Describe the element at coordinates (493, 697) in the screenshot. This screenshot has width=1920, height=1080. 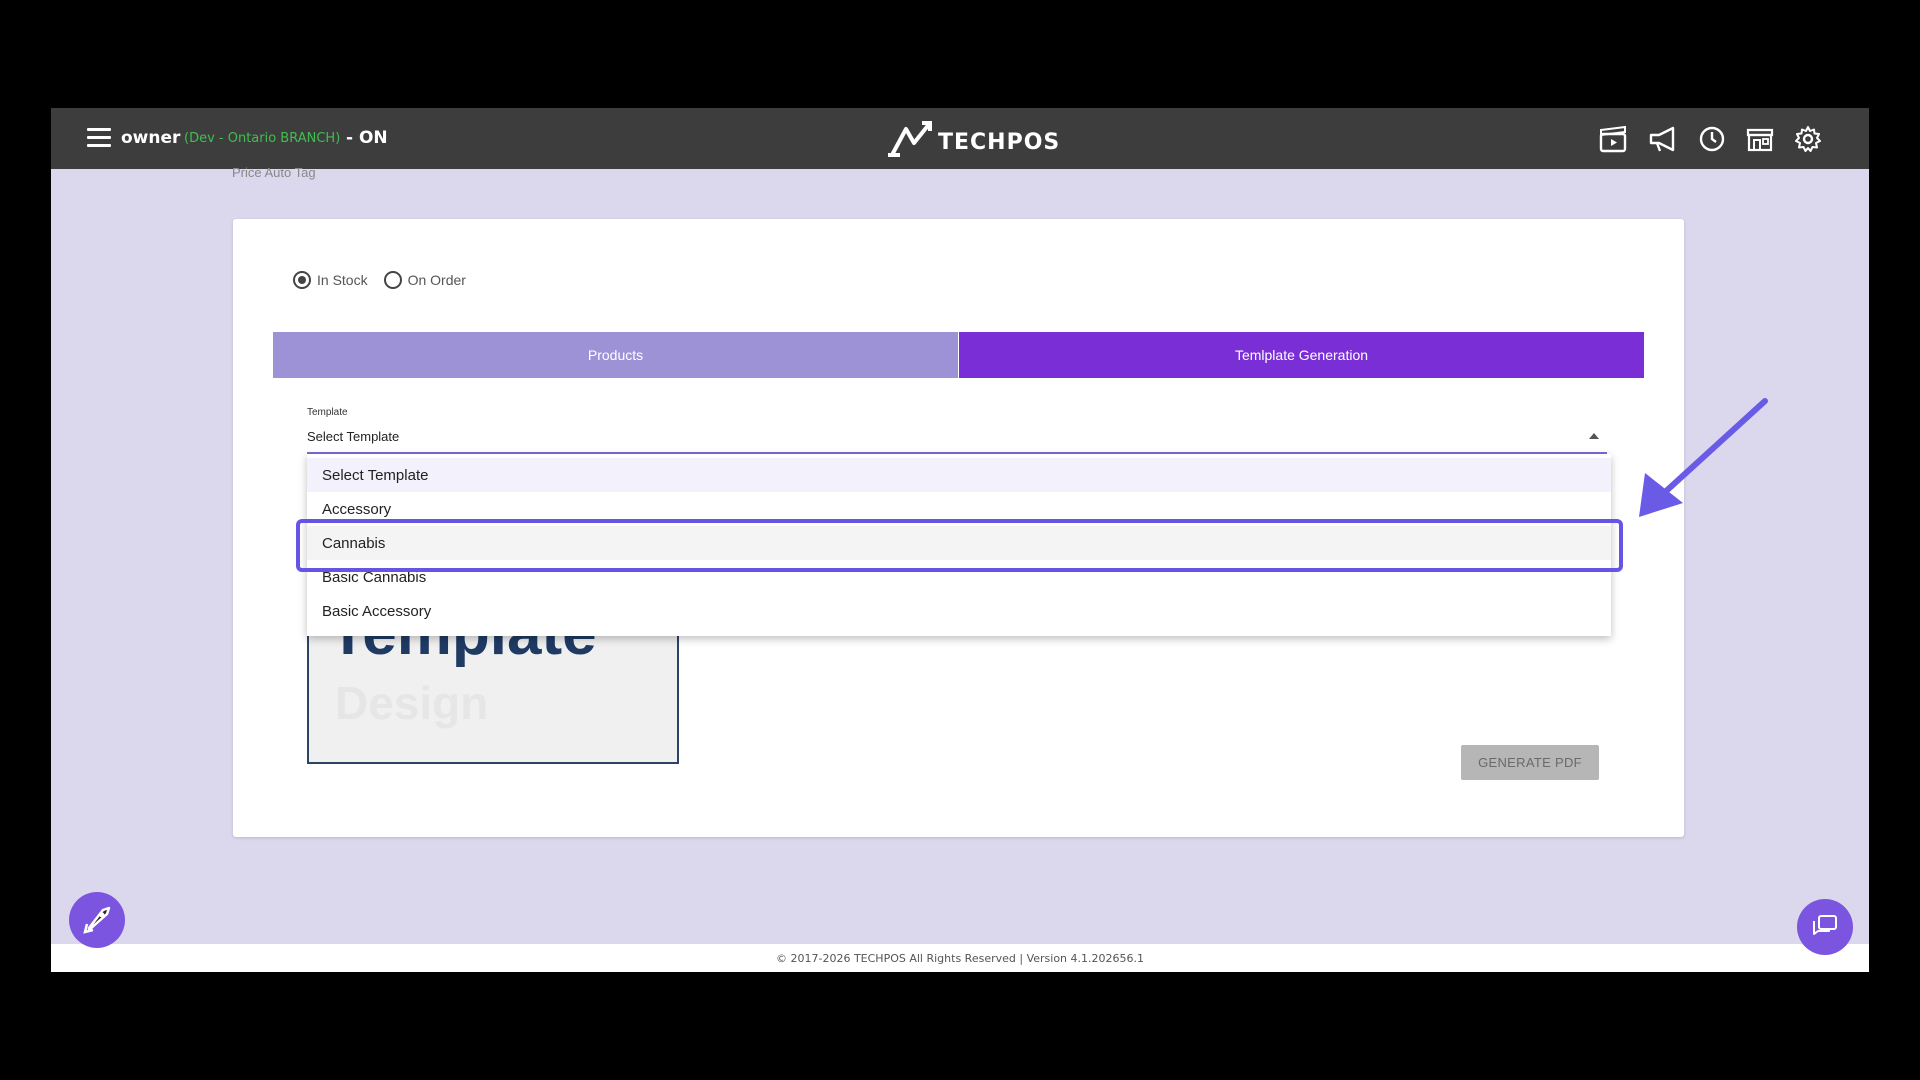
I see `template-preview: Template Design` at that location.